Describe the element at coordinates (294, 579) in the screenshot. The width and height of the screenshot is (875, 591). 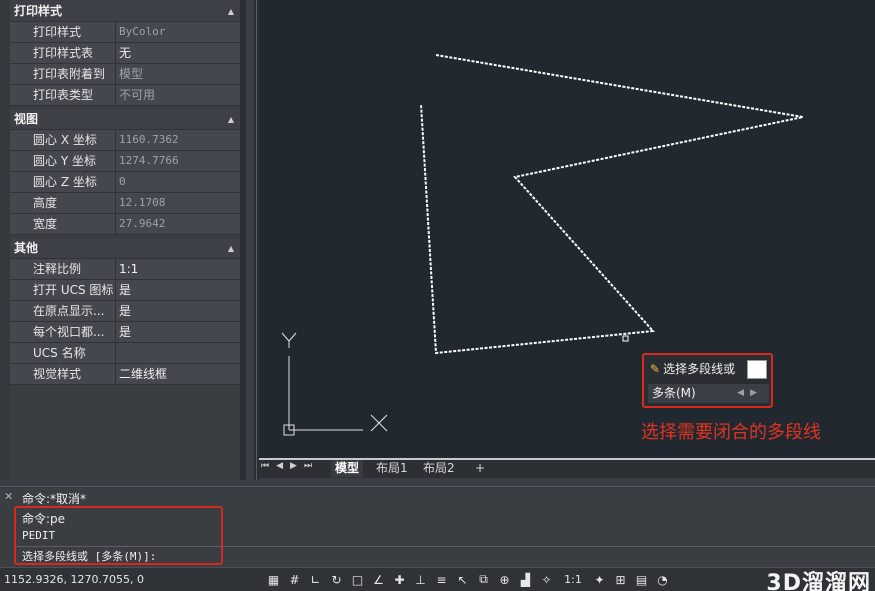
I see `grid-icon: #` at that location.